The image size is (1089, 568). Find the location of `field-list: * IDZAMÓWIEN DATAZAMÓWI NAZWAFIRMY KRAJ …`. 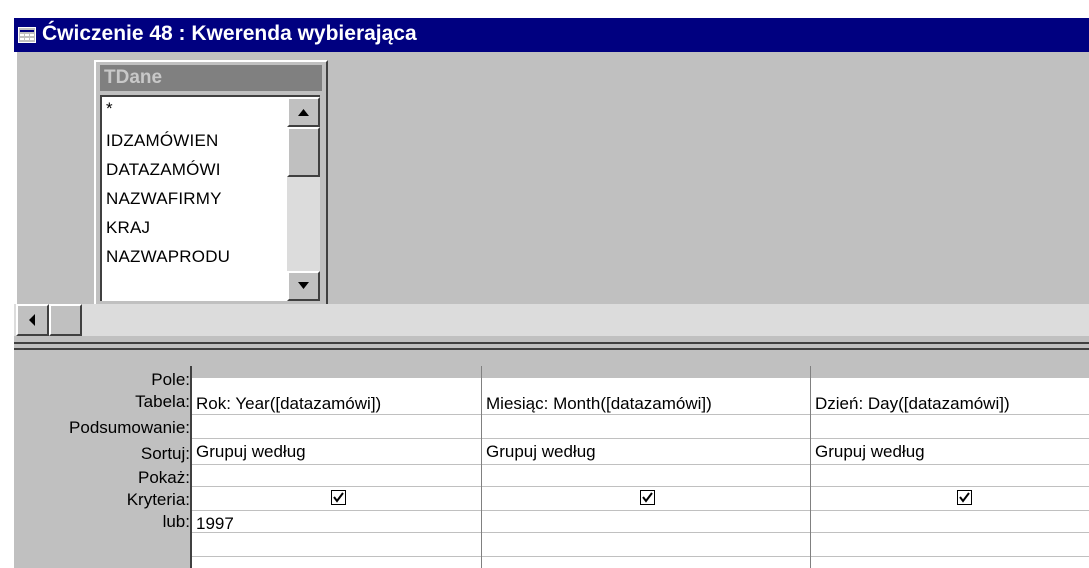

field-list: * IDZAMÓWIEN DATAZAMÓWI NAZWAFIRMY KRAJ … is located at coordinates (210, 198).